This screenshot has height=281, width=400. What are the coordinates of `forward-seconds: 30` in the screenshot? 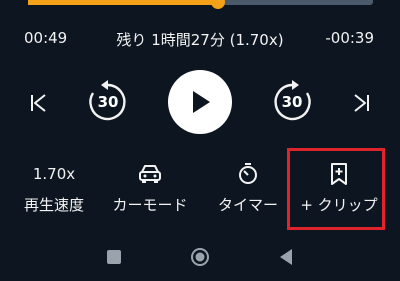 It's located at (292, 102).